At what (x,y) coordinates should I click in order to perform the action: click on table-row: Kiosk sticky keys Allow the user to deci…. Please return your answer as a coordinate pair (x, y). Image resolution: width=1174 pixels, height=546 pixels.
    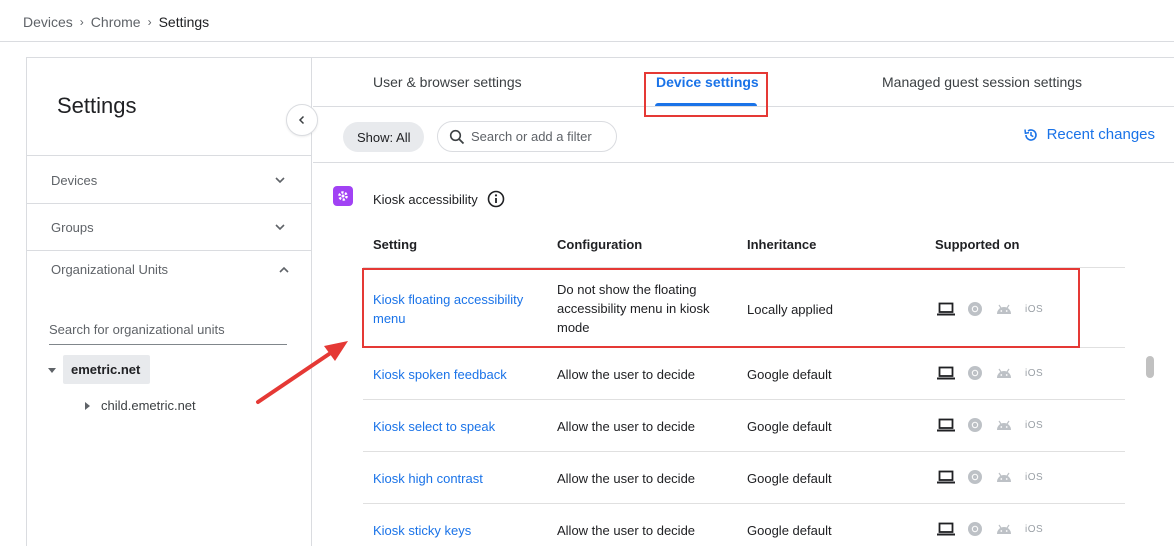
    Looking at the image, I should click on (744, 525).